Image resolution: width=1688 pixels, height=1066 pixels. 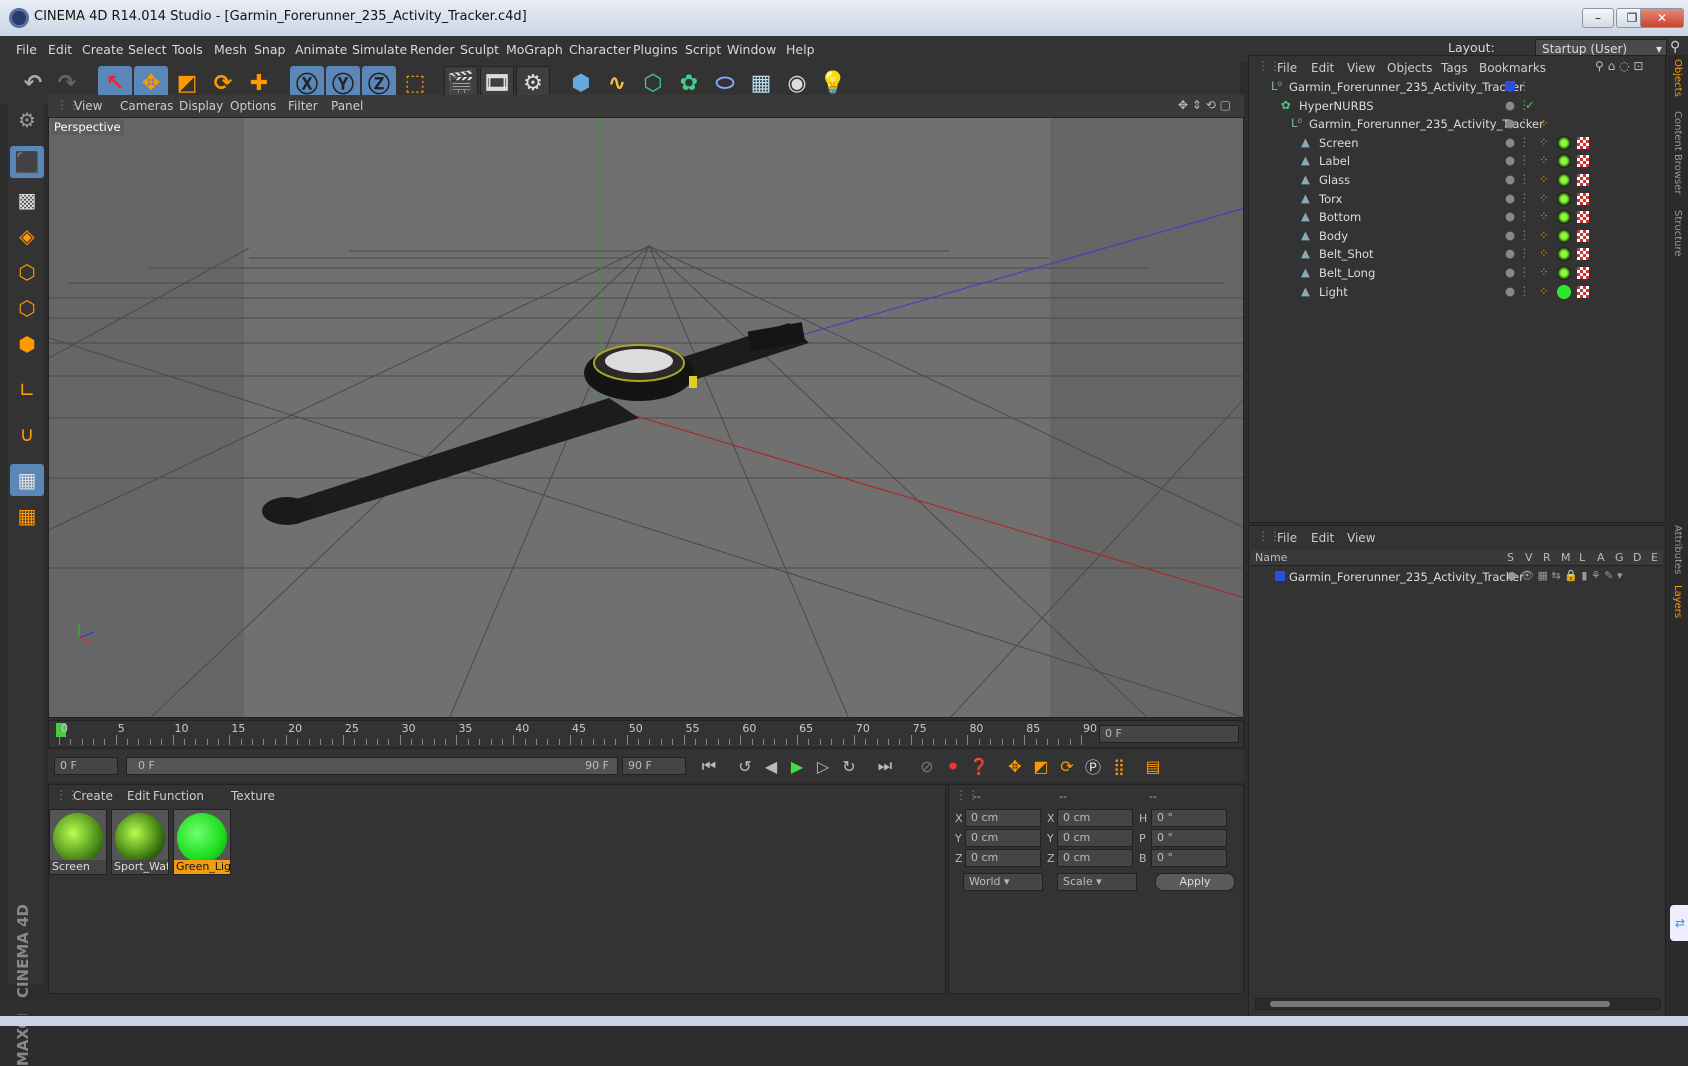 What do you see at coordinates (1322, 538) in the screenshot?
I see `layer-menu-edit: Edit` at bounding box center [1322, 538].